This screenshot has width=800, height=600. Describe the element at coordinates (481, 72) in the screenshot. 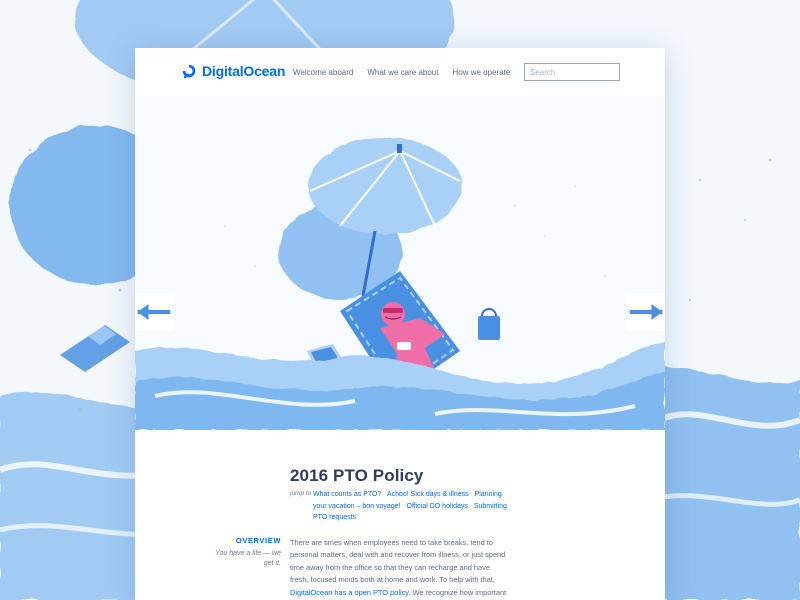

I see `nav-item-how-we-operate: How we operate` at that location.